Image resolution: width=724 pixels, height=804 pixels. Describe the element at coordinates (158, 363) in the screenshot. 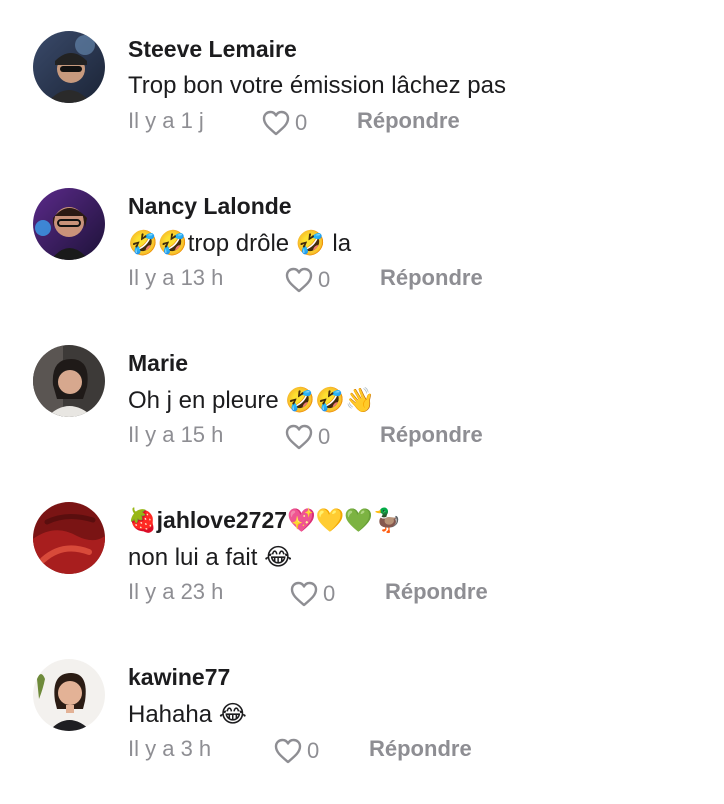

I see `comment-username: Marie` at that location.